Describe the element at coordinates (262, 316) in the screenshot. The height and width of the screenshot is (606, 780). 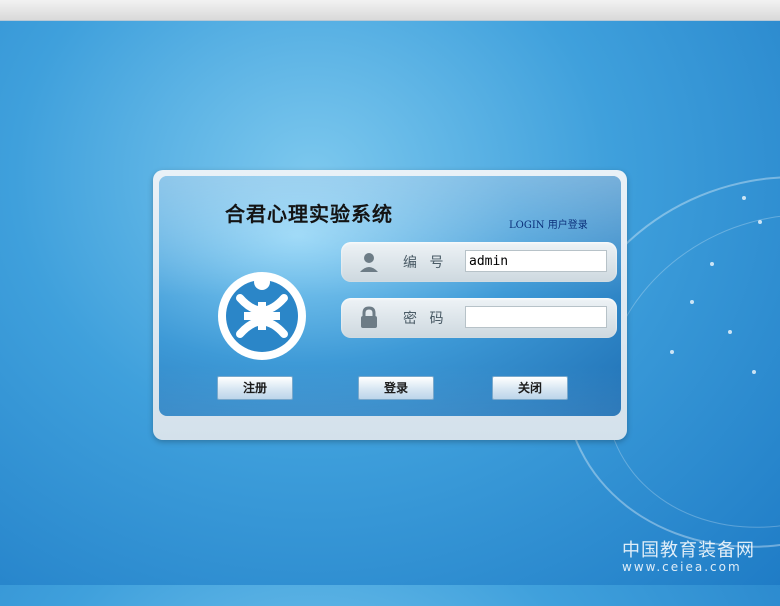
I see `app-logo-icon` at that location.